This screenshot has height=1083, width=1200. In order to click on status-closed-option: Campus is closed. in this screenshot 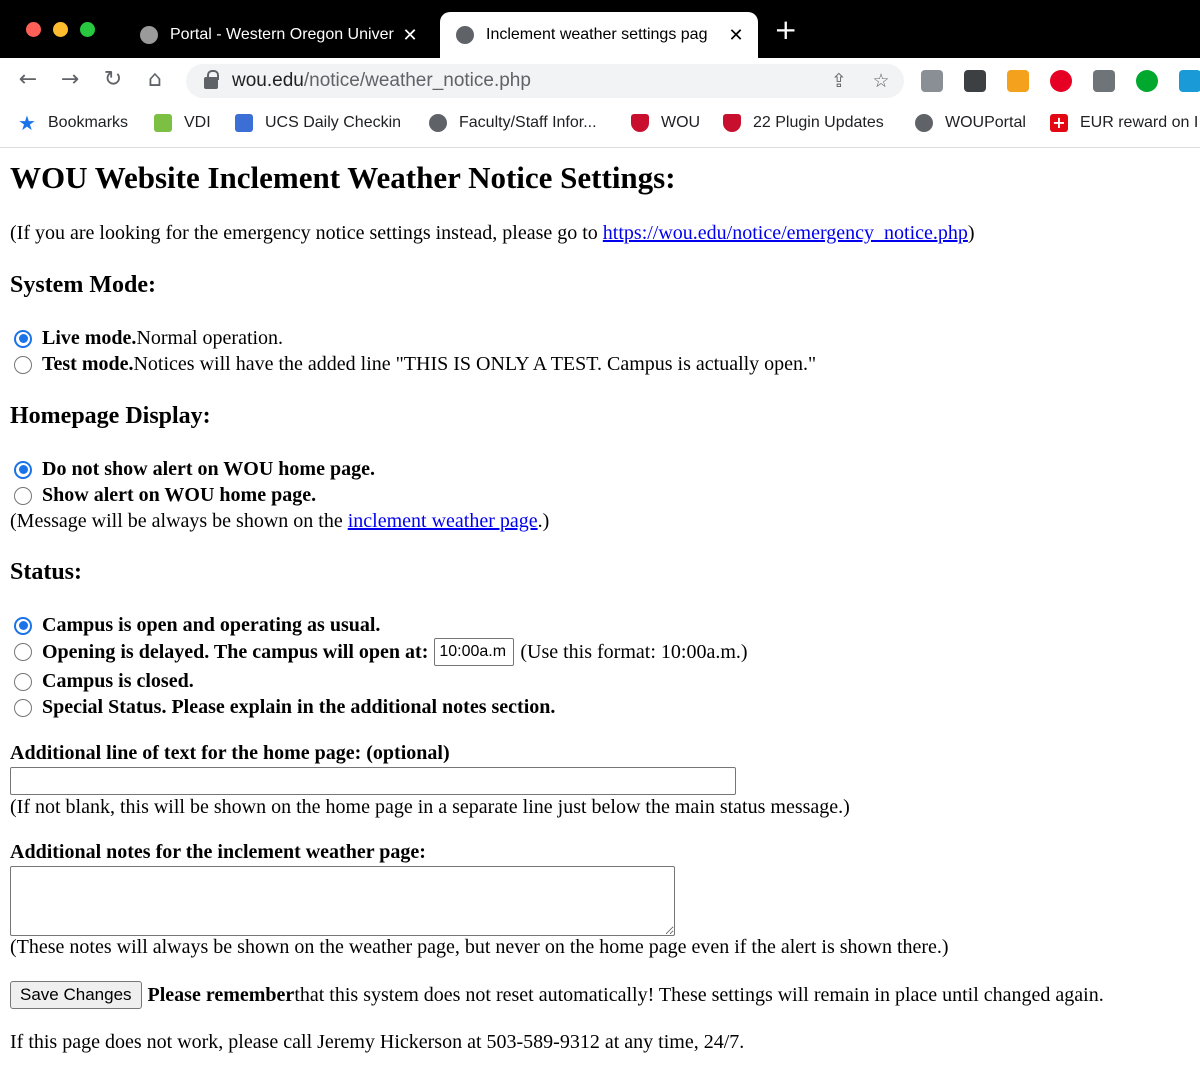, I will do `click(104, 681)`.